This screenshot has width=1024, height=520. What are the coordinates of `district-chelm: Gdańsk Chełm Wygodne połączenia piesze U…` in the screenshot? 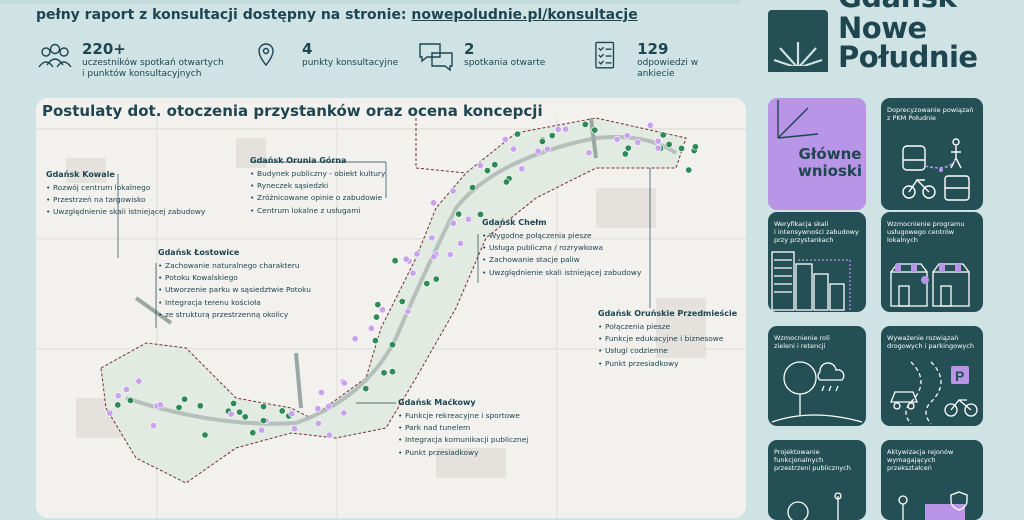 It's located at (561, 248).